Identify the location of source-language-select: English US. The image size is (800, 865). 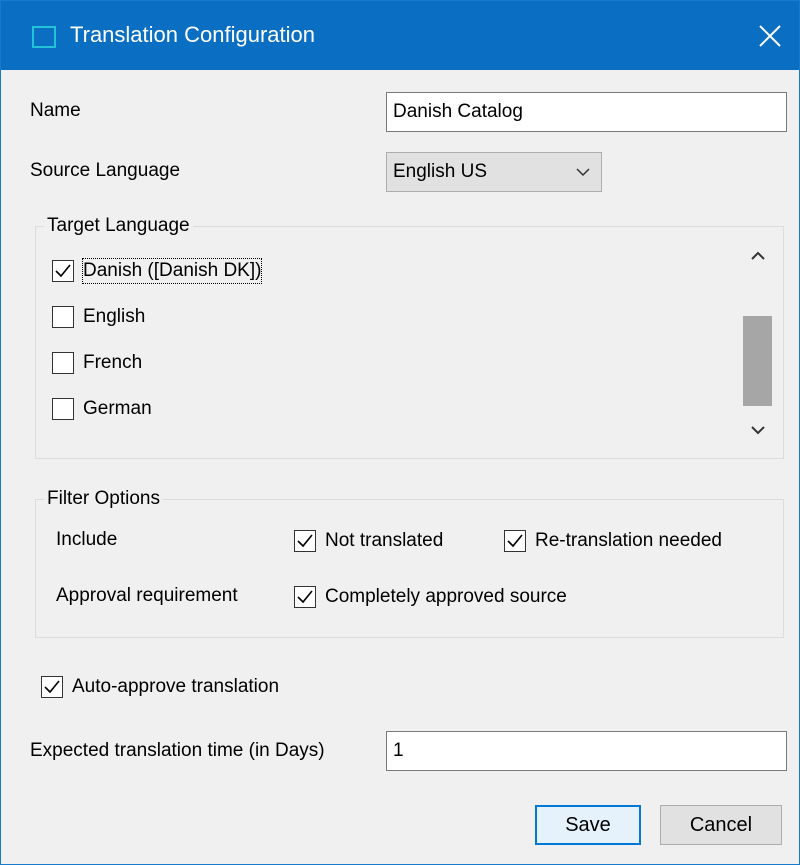
(494, 172).